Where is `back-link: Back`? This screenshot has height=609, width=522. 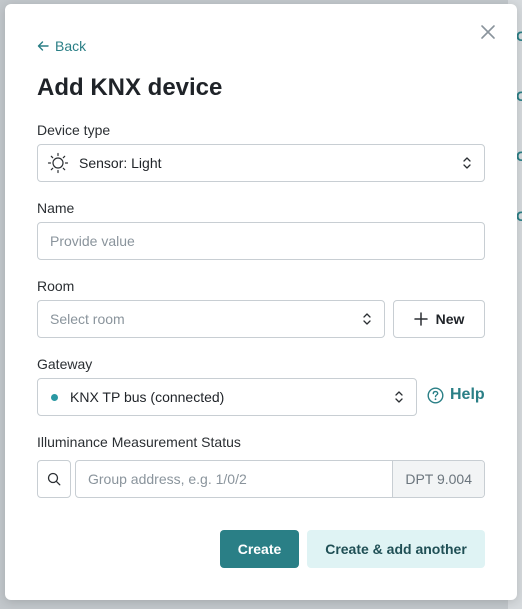 back-link: Back is located at coordinates (61, 46).